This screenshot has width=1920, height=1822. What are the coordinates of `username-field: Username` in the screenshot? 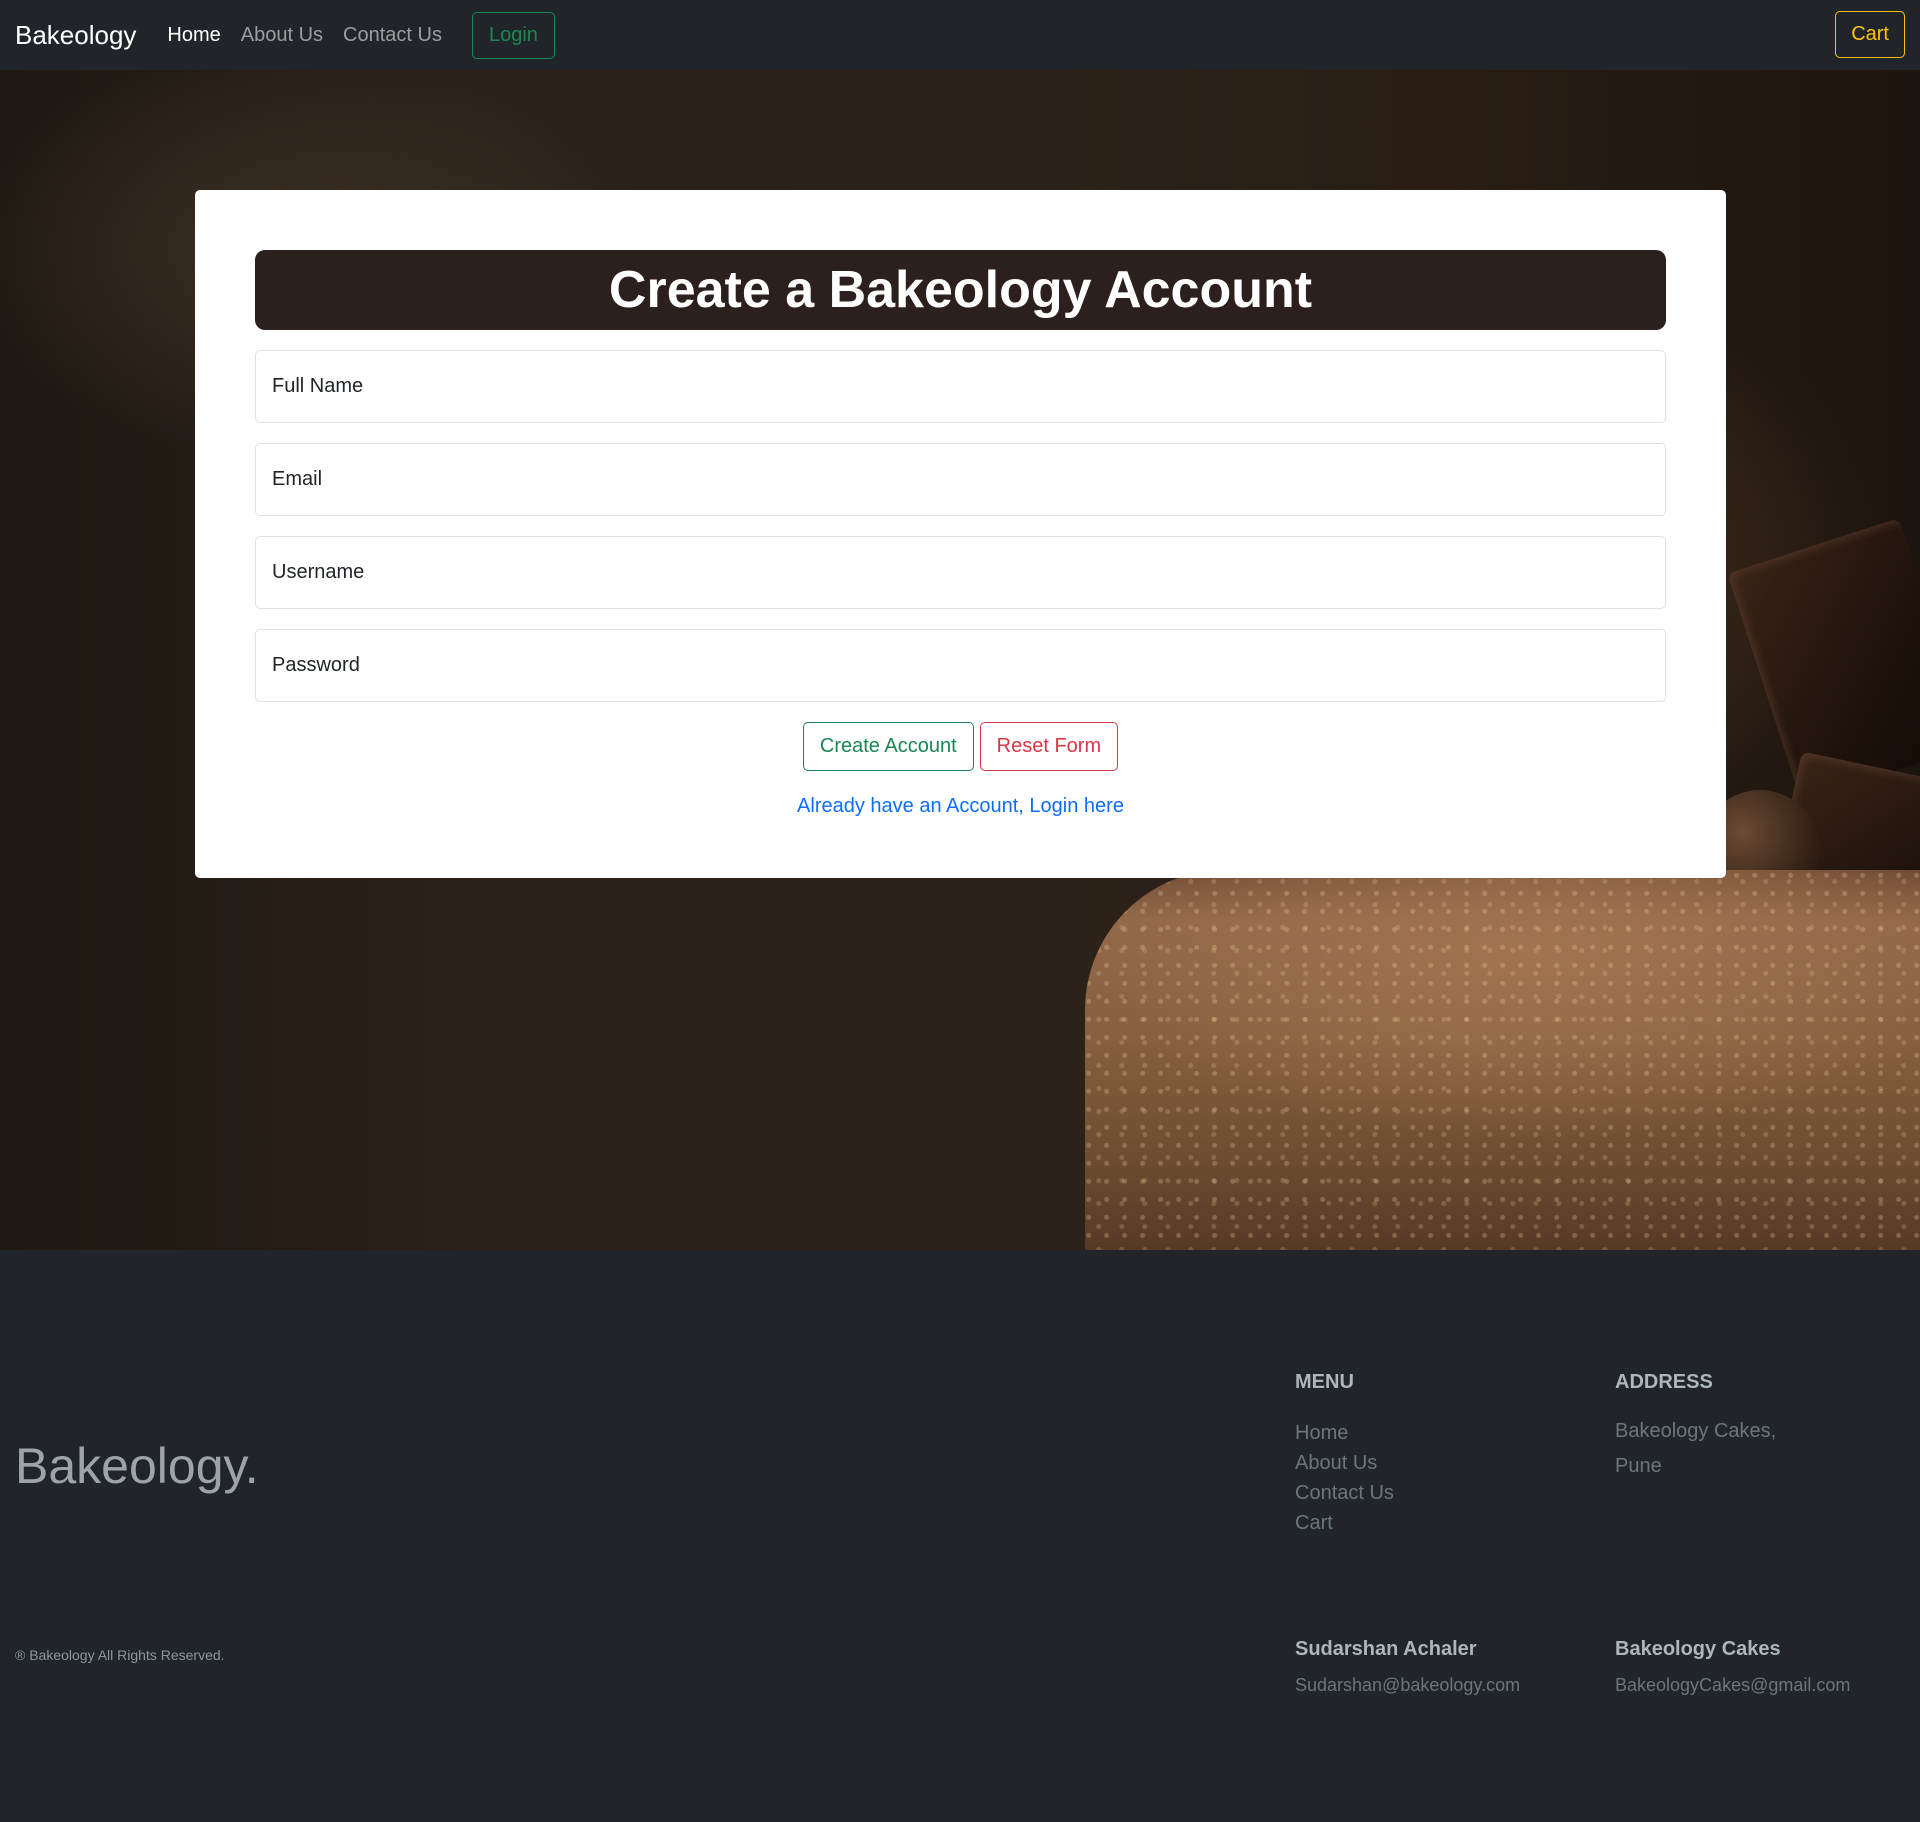 It's located at (960, 572).